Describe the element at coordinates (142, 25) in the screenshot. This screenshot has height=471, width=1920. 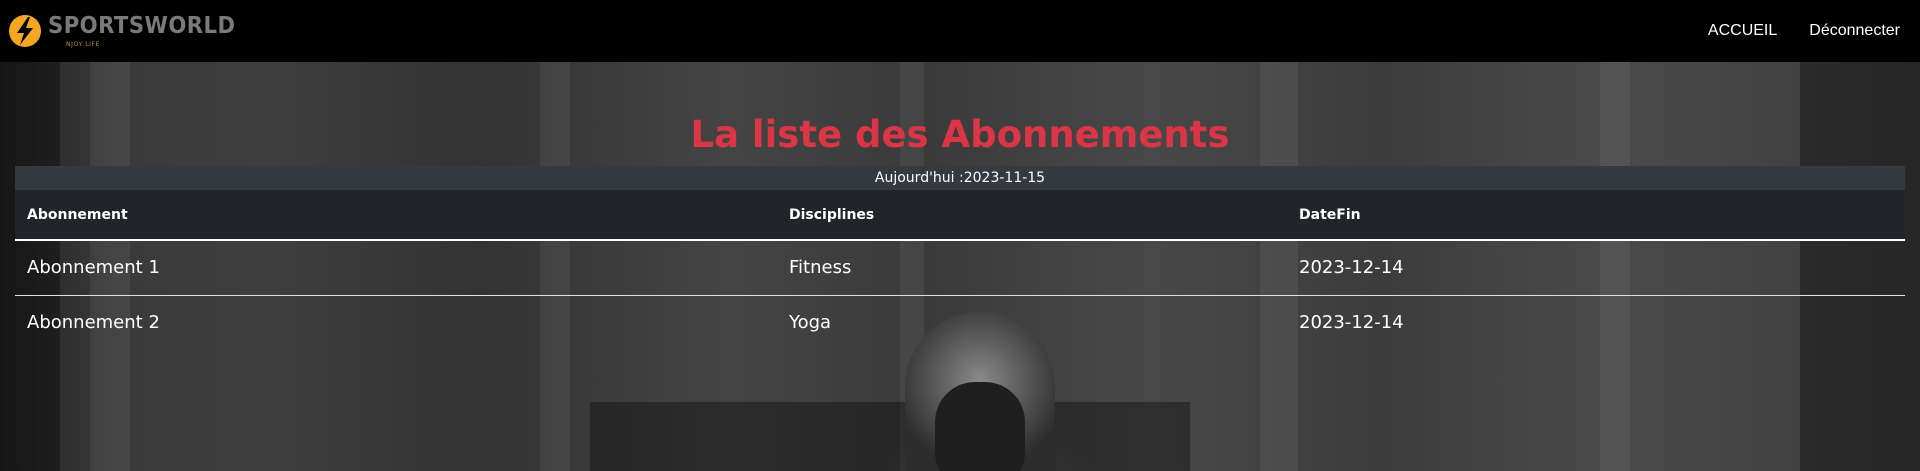
I see `brand-name: SPORTSWORLD` at that location.